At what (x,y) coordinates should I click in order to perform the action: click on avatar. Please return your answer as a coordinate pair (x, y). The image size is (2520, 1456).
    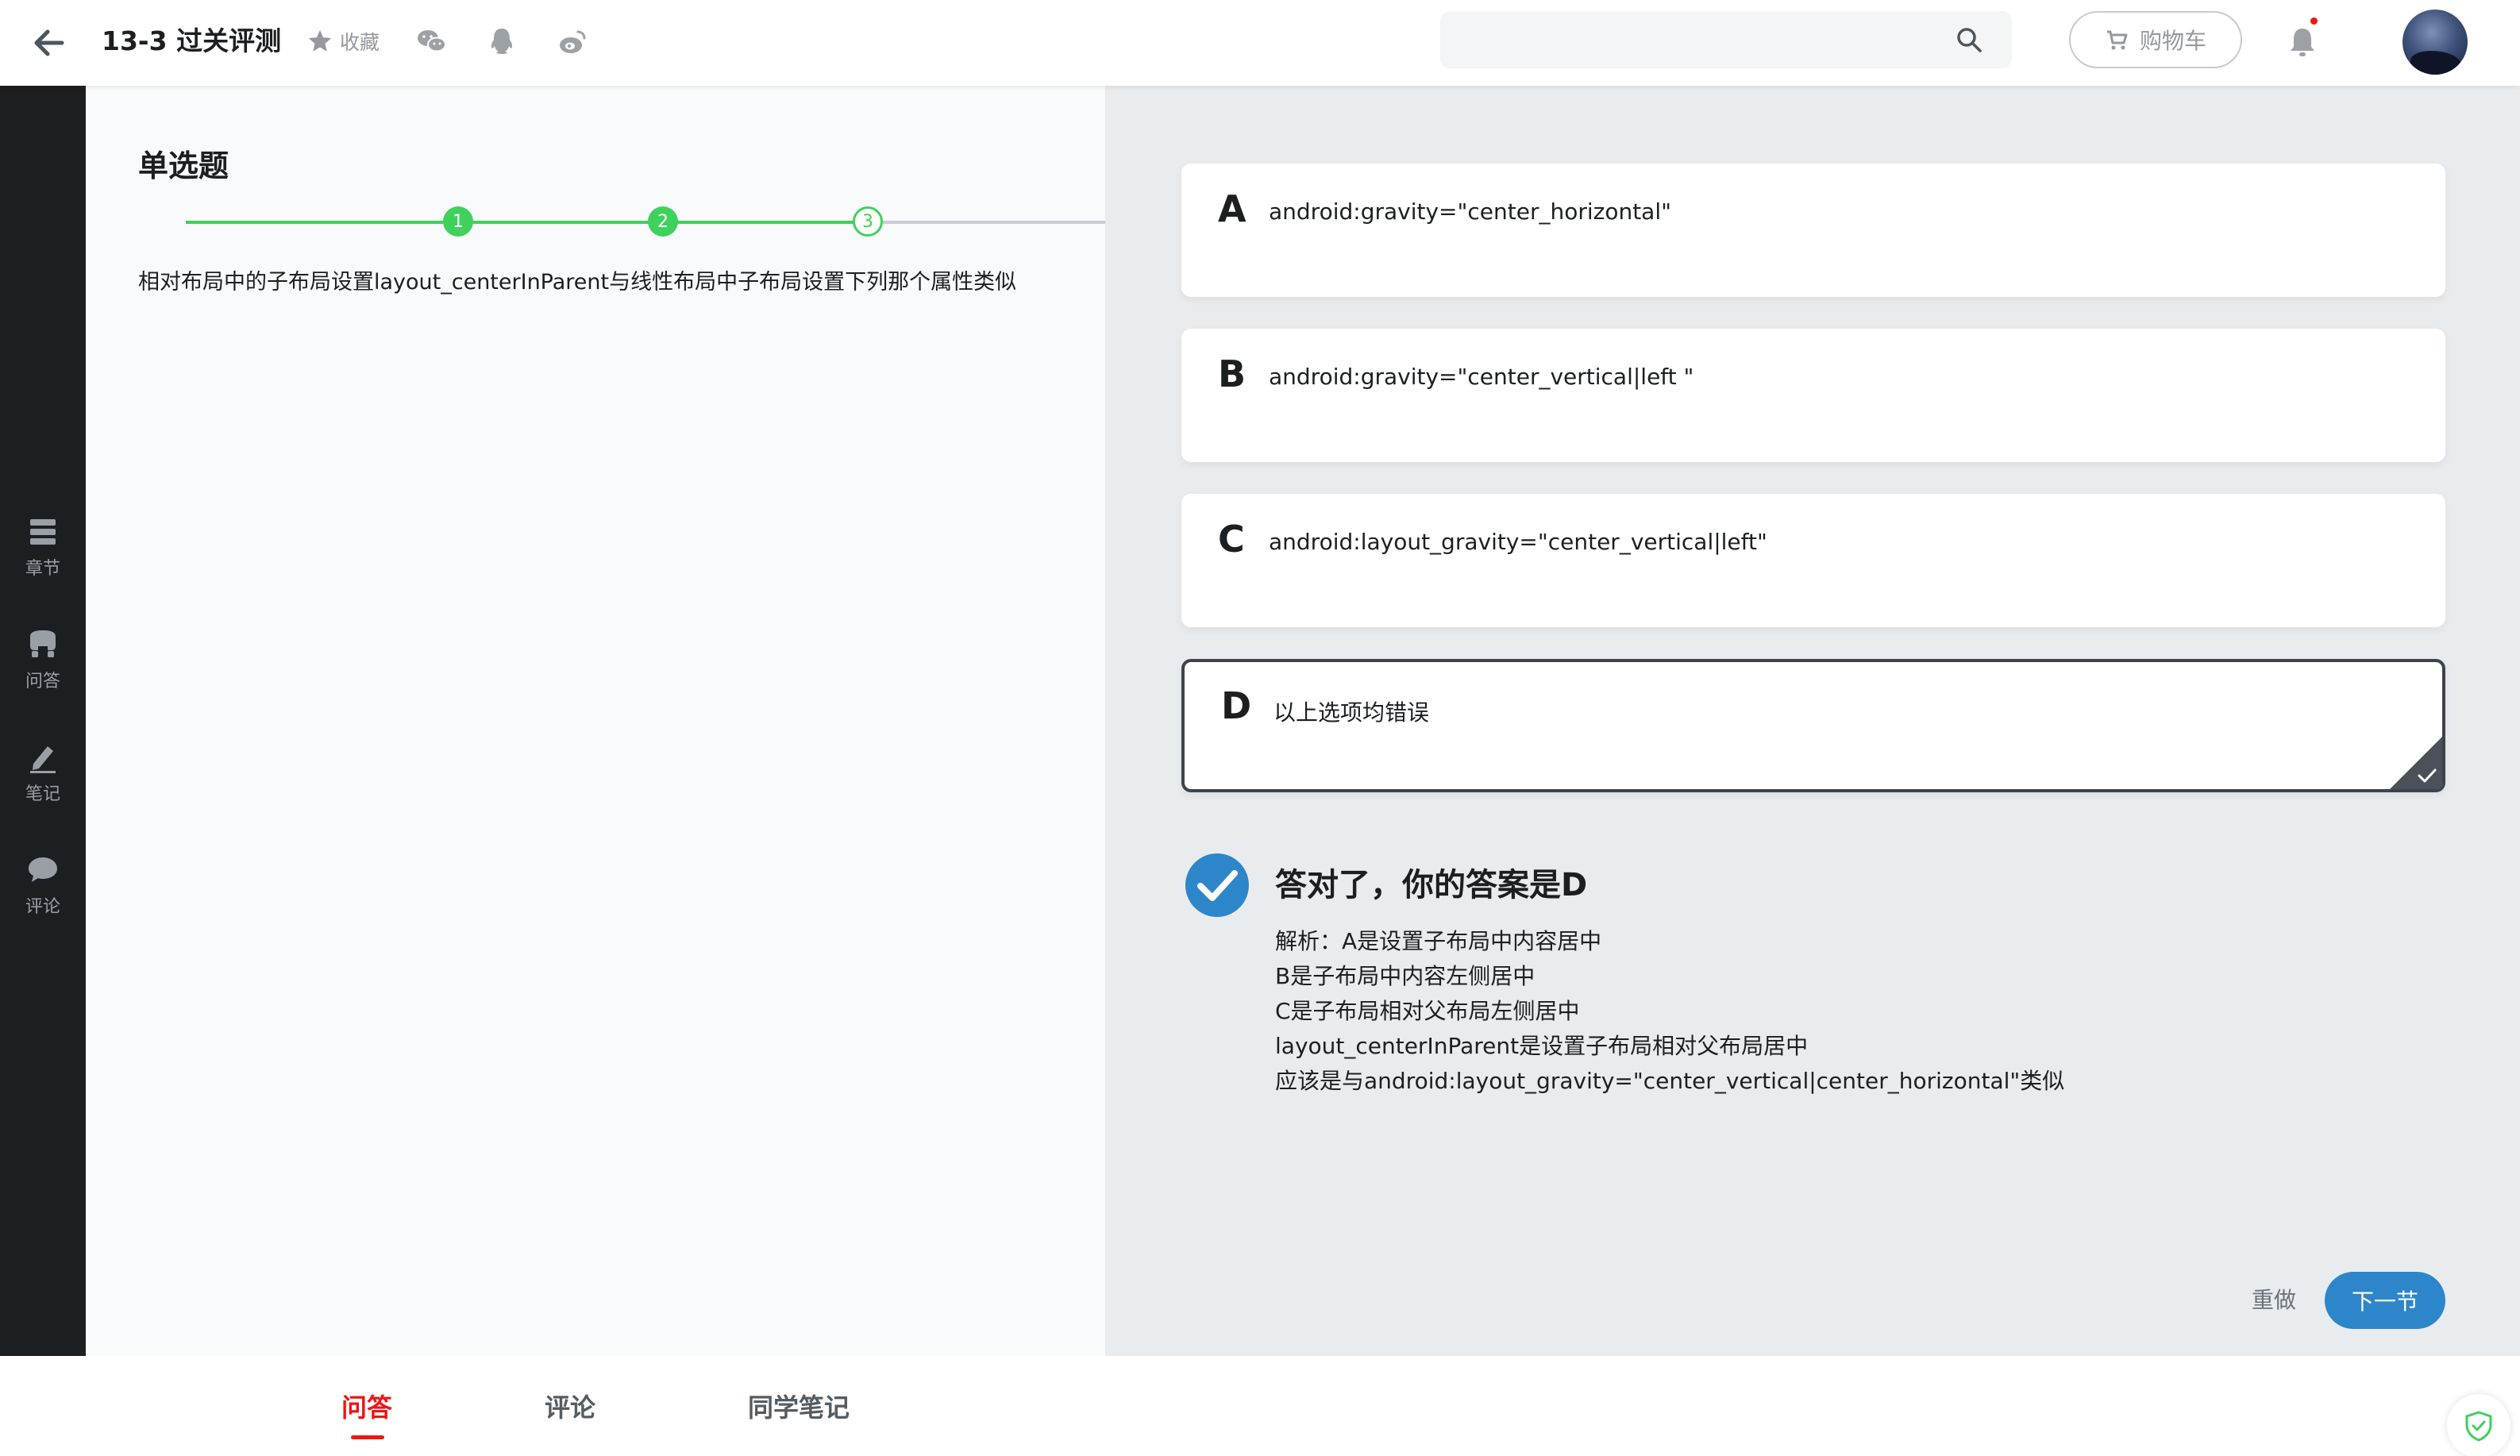
    Looking at the image, I should click on (2435, 42).